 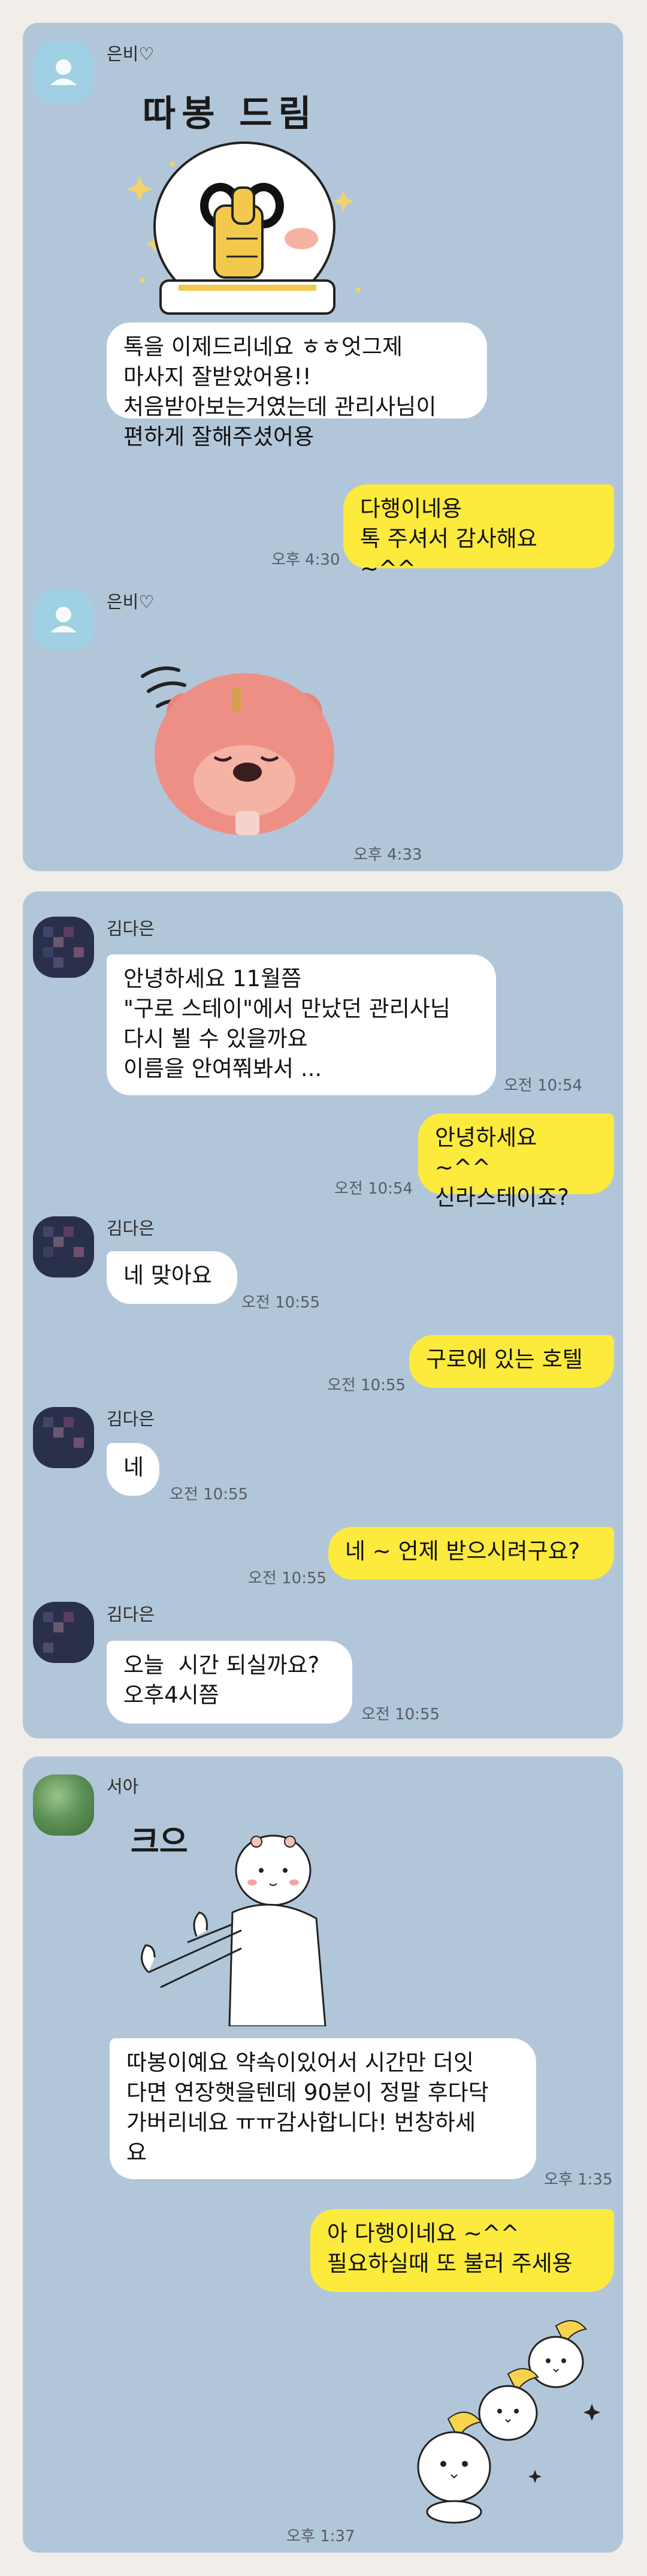 I want to click on character-illustration, so click(x=243, y=228).